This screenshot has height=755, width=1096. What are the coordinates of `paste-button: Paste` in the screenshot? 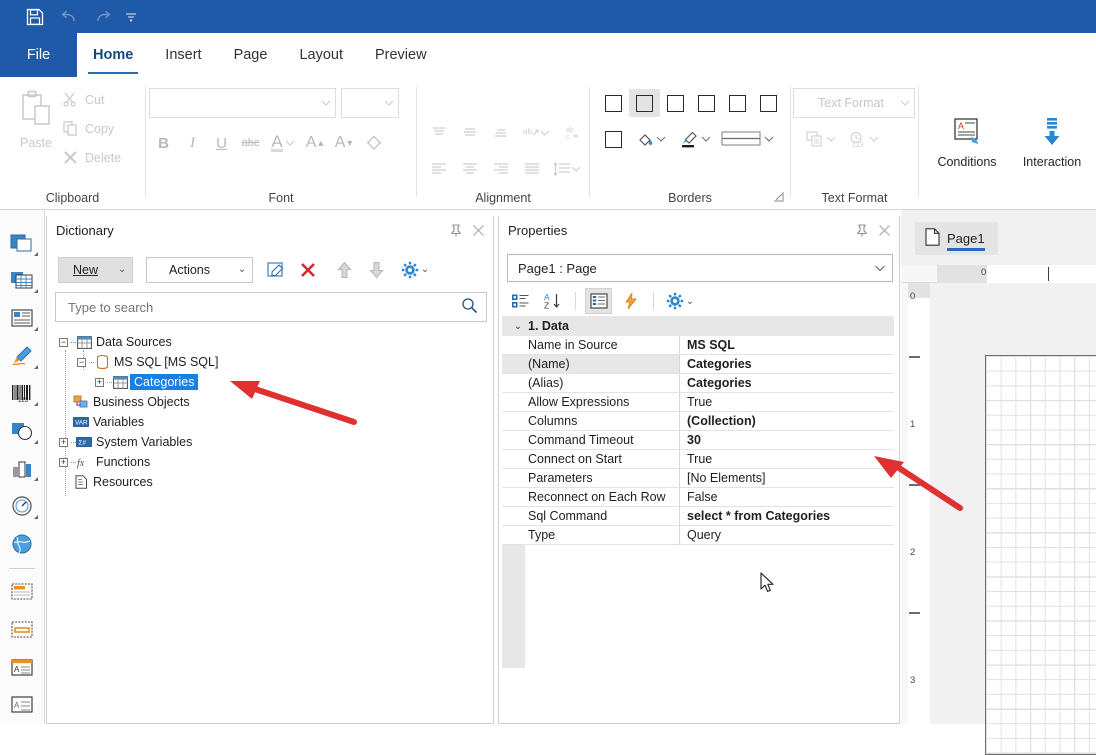 It's located at (36, 119).